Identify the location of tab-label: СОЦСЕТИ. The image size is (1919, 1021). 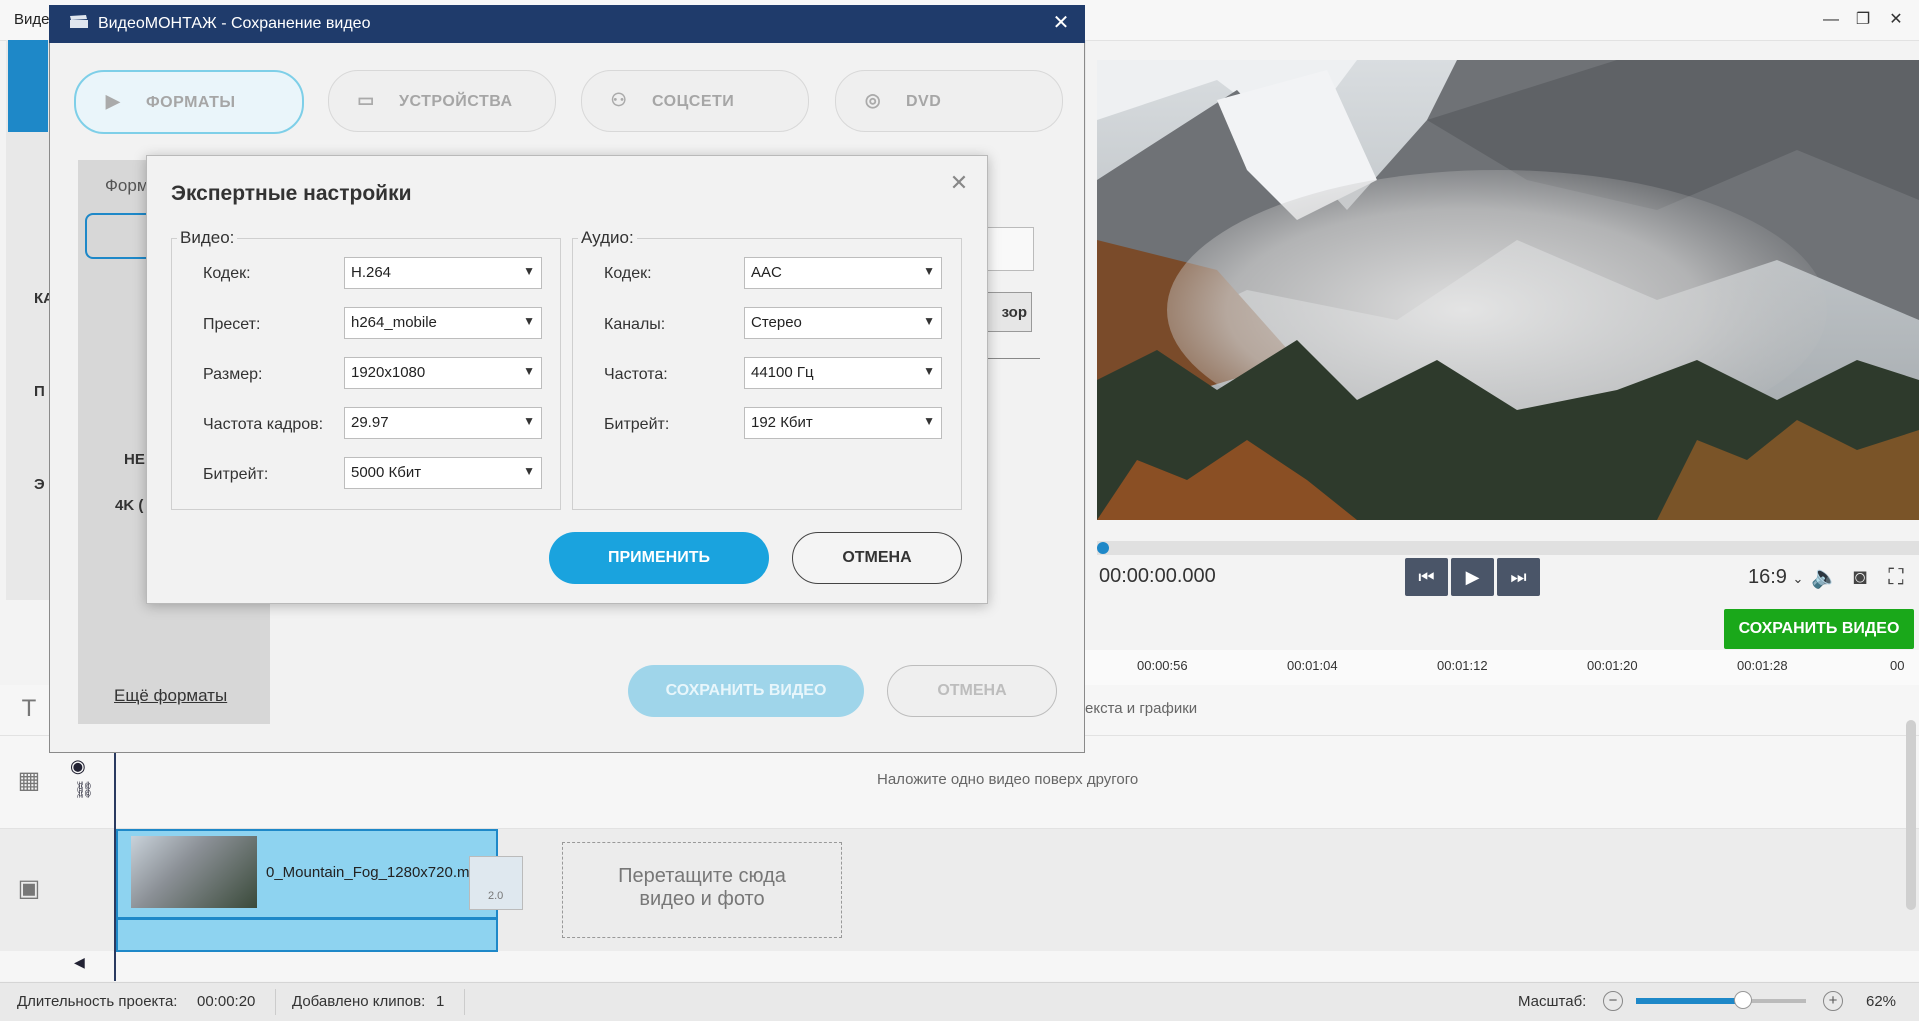
(693, 101).